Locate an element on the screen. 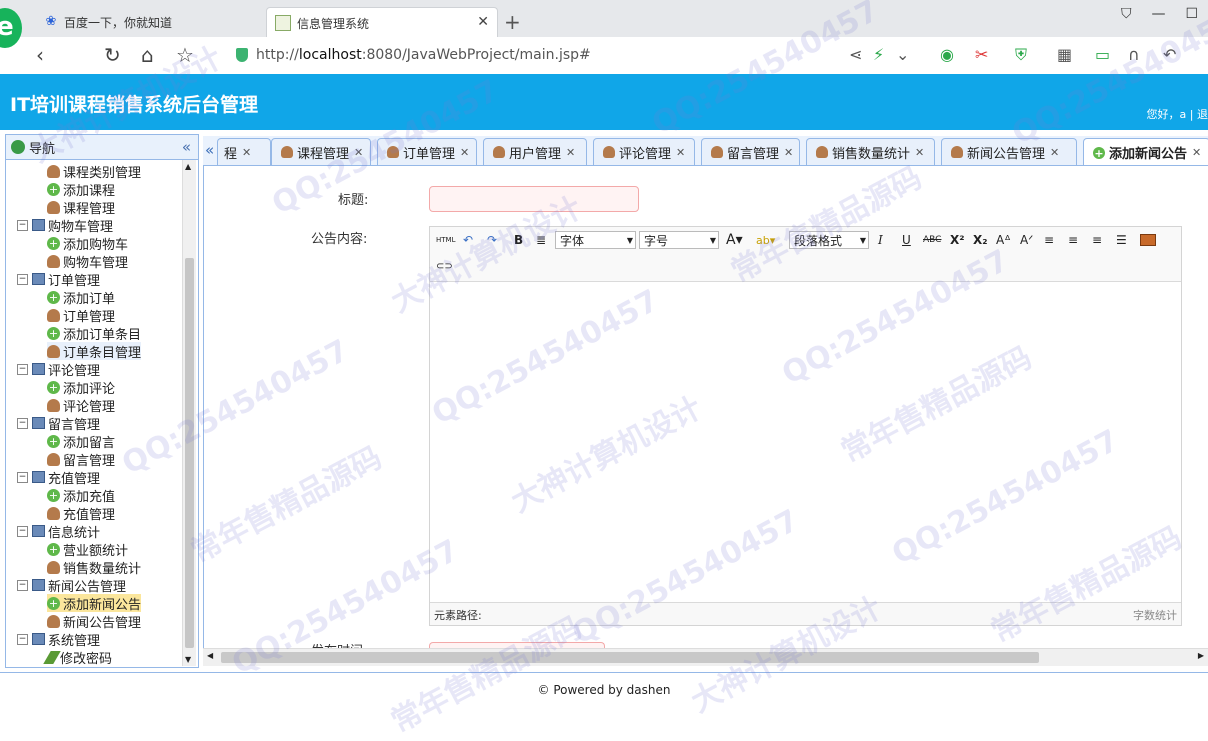 The height and width of the screenshot is (741, 1208). font-color-button: A▾ is located at coordinates (734, 240).